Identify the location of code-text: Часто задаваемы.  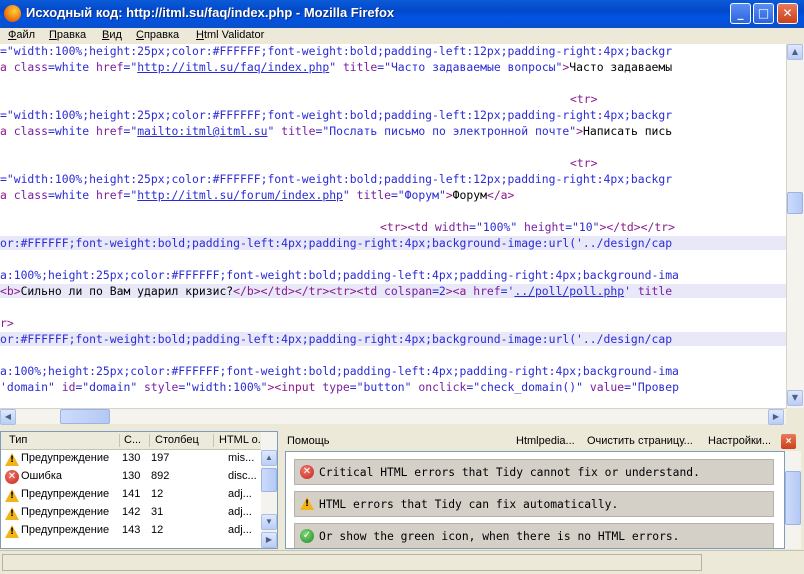
(621, 67).